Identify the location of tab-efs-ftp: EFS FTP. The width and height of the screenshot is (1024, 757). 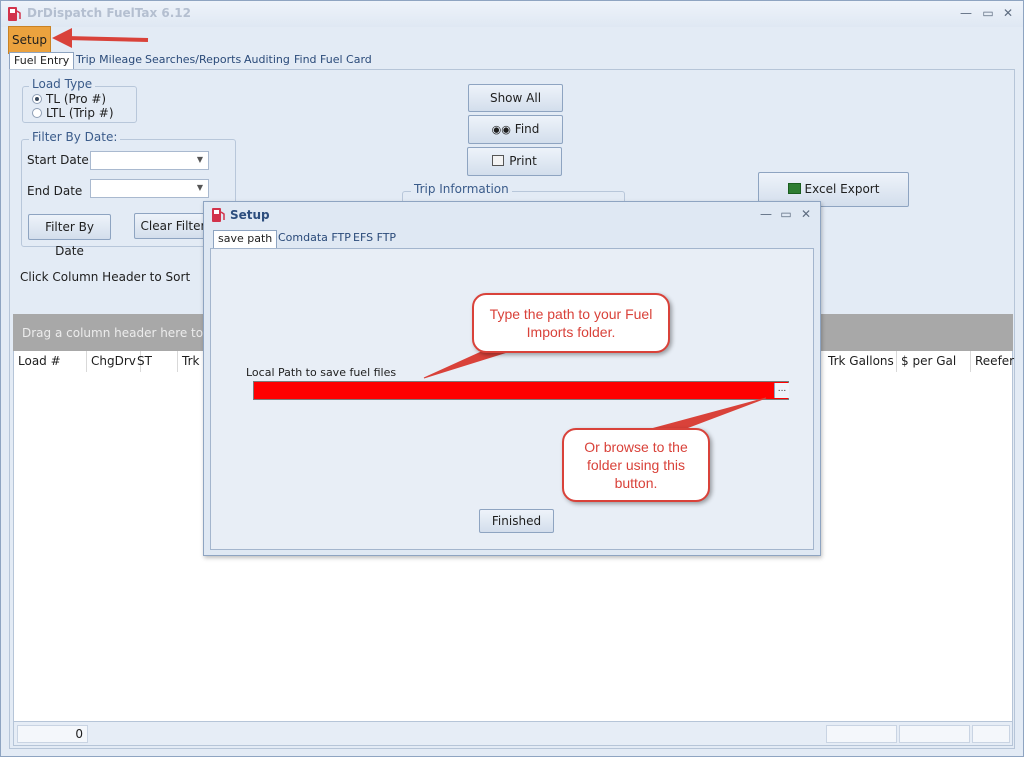
(374, 239).